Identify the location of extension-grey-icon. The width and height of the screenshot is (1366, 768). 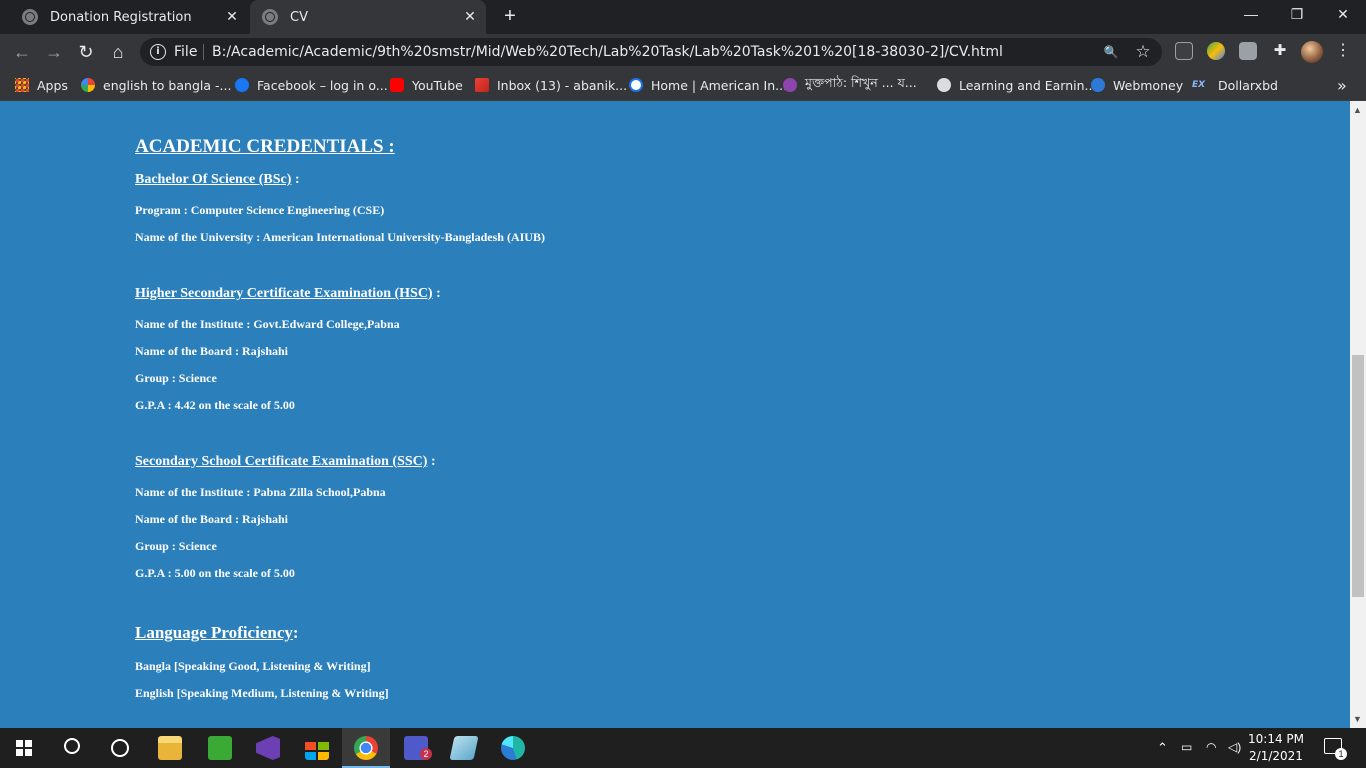
(1248, 51).